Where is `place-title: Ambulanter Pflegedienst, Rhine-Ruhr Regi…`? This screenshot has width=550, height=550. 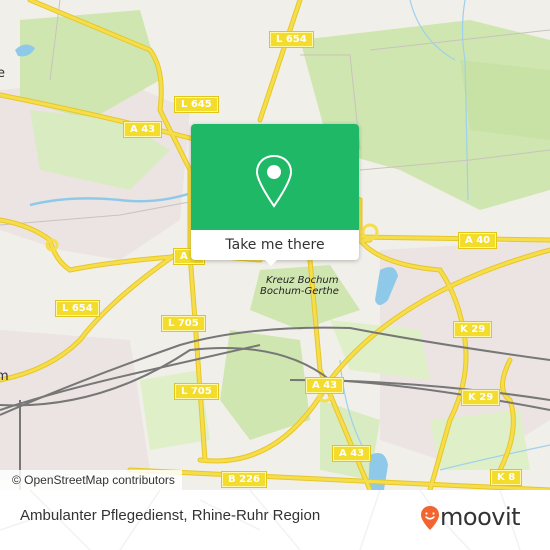 place-title: Ambulanter Pflegedienst, Rhine-Ruhr Regi… is located at coordinates (170, 515).